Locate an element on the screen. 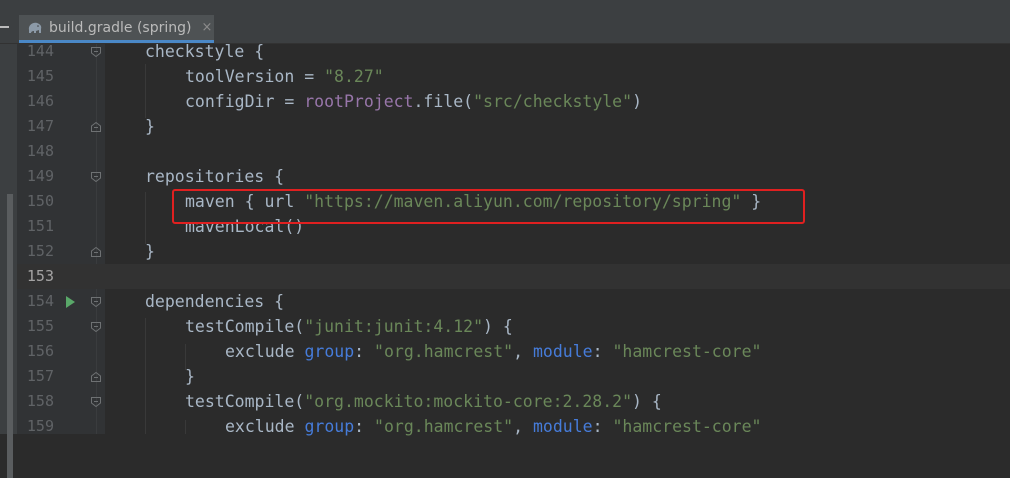 This screenshot has height=478, width=1010. line-number: 157 is located at coordinates (40, 376).